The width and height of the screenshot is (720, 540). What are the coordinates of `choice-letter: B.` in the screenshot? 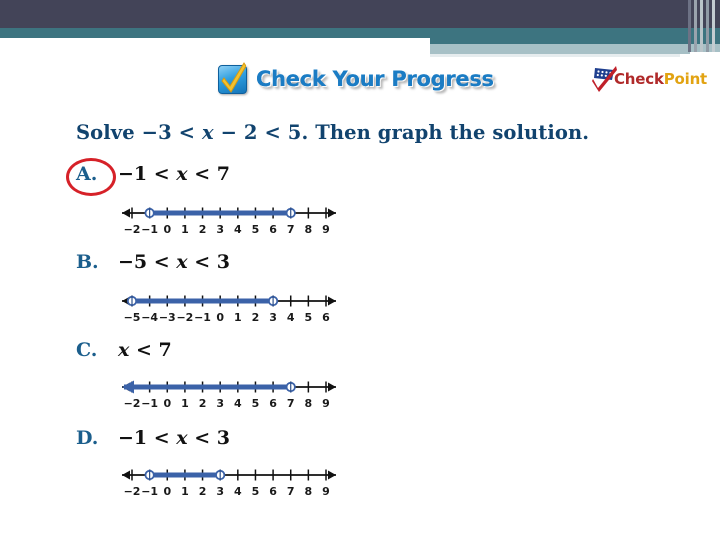 It's located at (87, 262).